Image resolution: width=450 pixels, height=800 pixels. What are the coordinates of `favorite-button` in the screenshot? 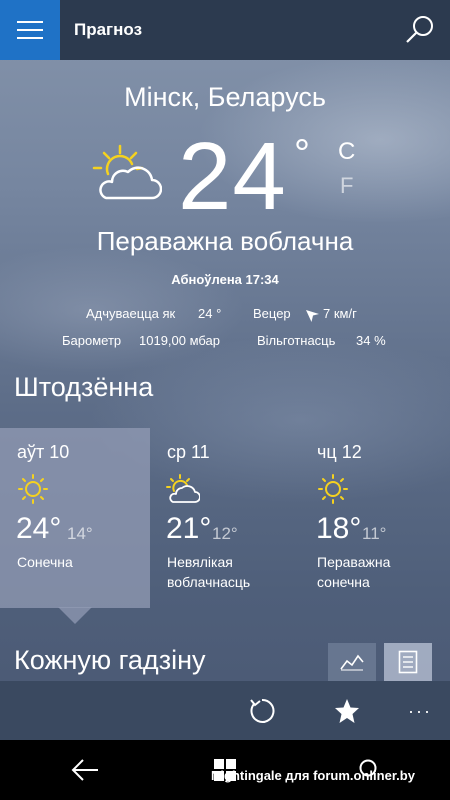 It's located at (347, 711).